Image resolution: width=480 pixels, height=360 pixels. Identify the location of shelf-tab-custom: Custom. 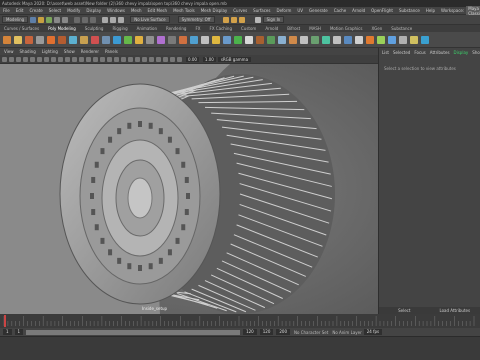
(248, 28).